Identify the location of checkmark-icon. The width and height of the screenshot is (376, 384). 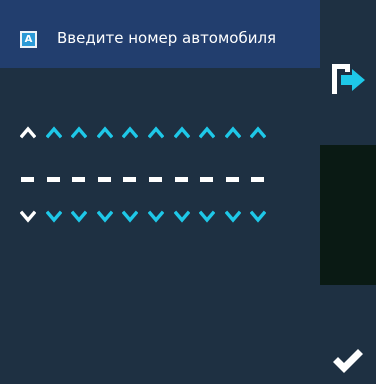
(348, 361).